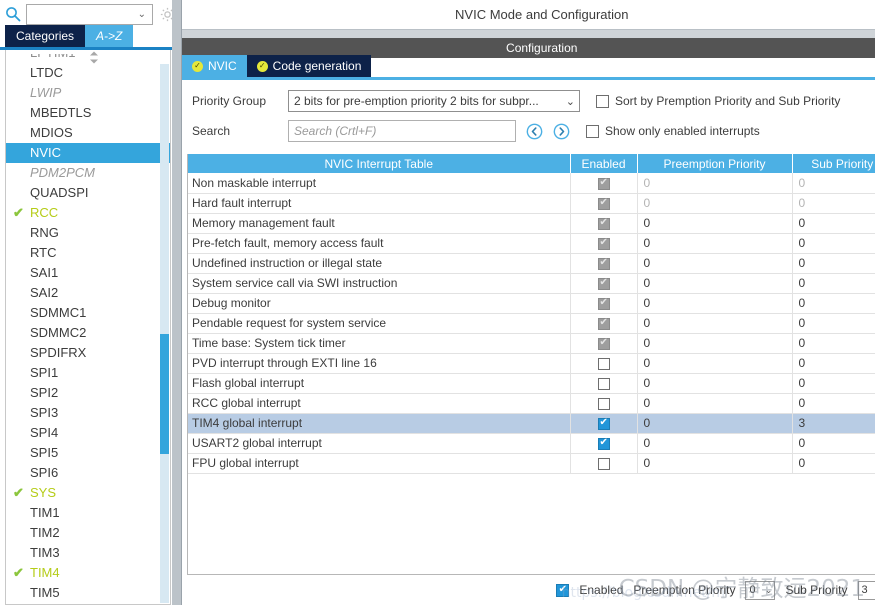  What do you see at coordinates (531, 263) in the screenshot?
I see `table-row: Undefined instruction or illegal state 00` at bounding box center [531, 263].